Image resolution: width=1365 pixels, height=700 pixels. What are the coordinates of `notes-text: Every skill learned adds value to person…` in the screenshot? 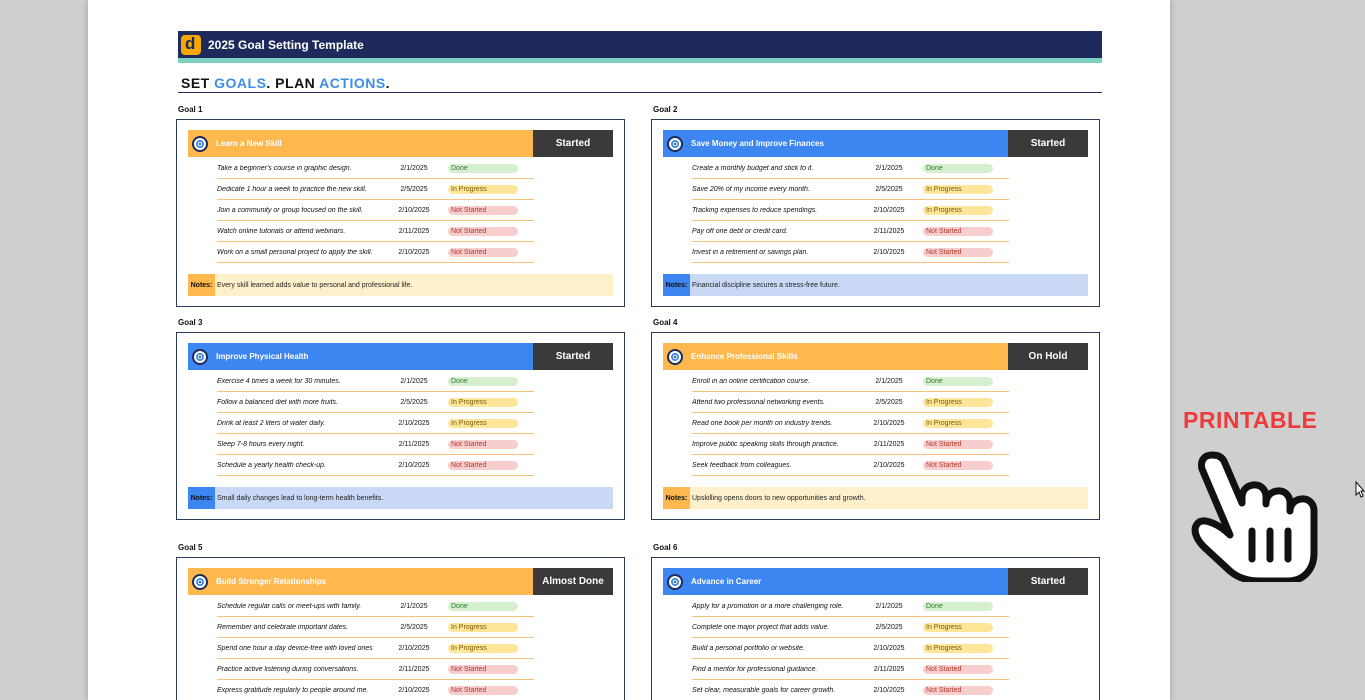 It's located at (315, 285).